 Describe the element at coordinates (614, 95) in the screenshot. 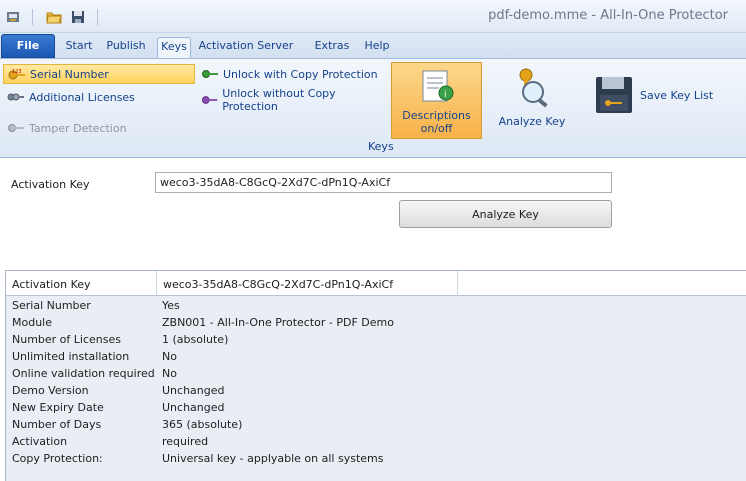

I see `floppy-key-icon` at that location.